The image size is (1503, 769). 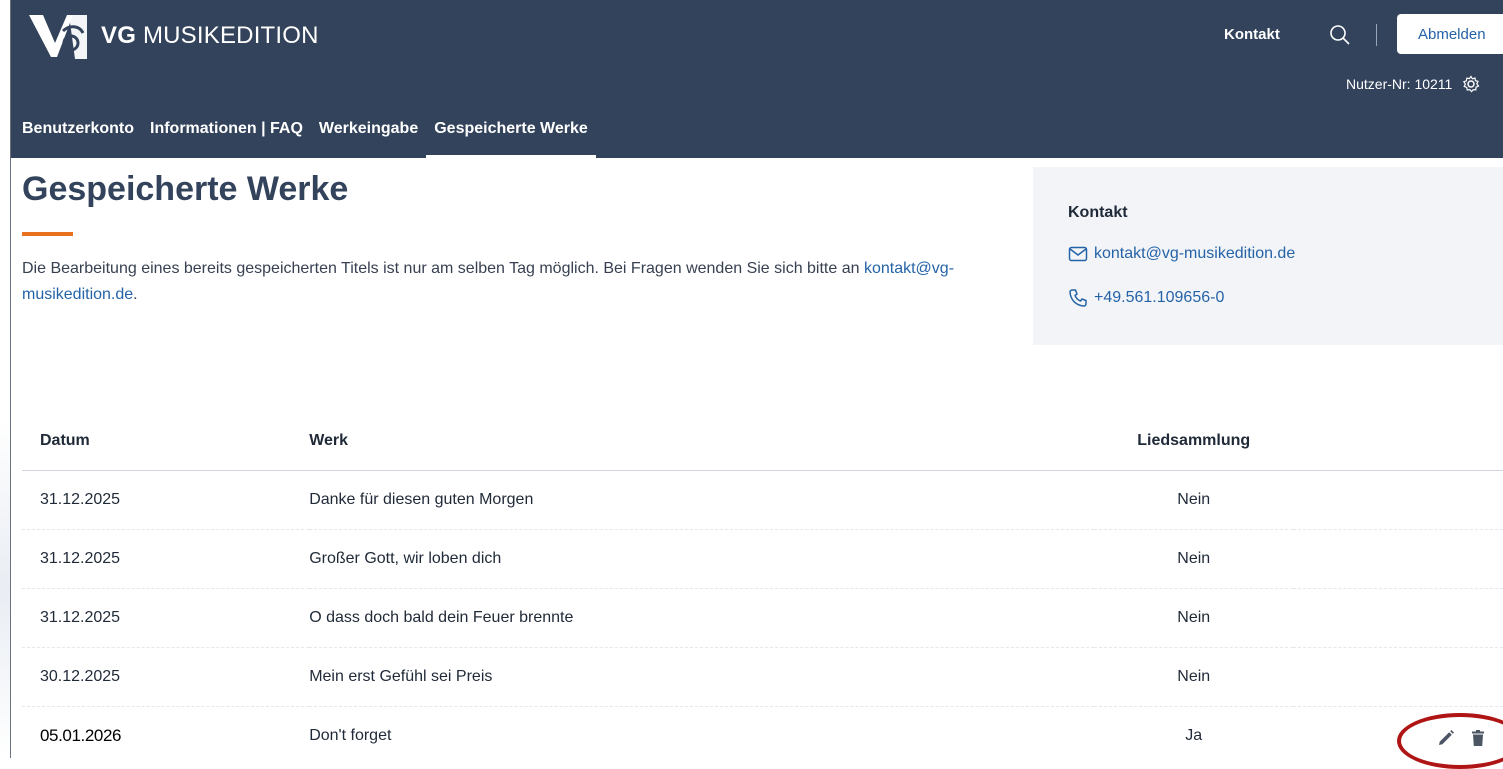 What do you see at coordinates (1098, 212) in the screenshot?
I see `contact-card-title: Kontakt` at bounding box center [1098, 212].